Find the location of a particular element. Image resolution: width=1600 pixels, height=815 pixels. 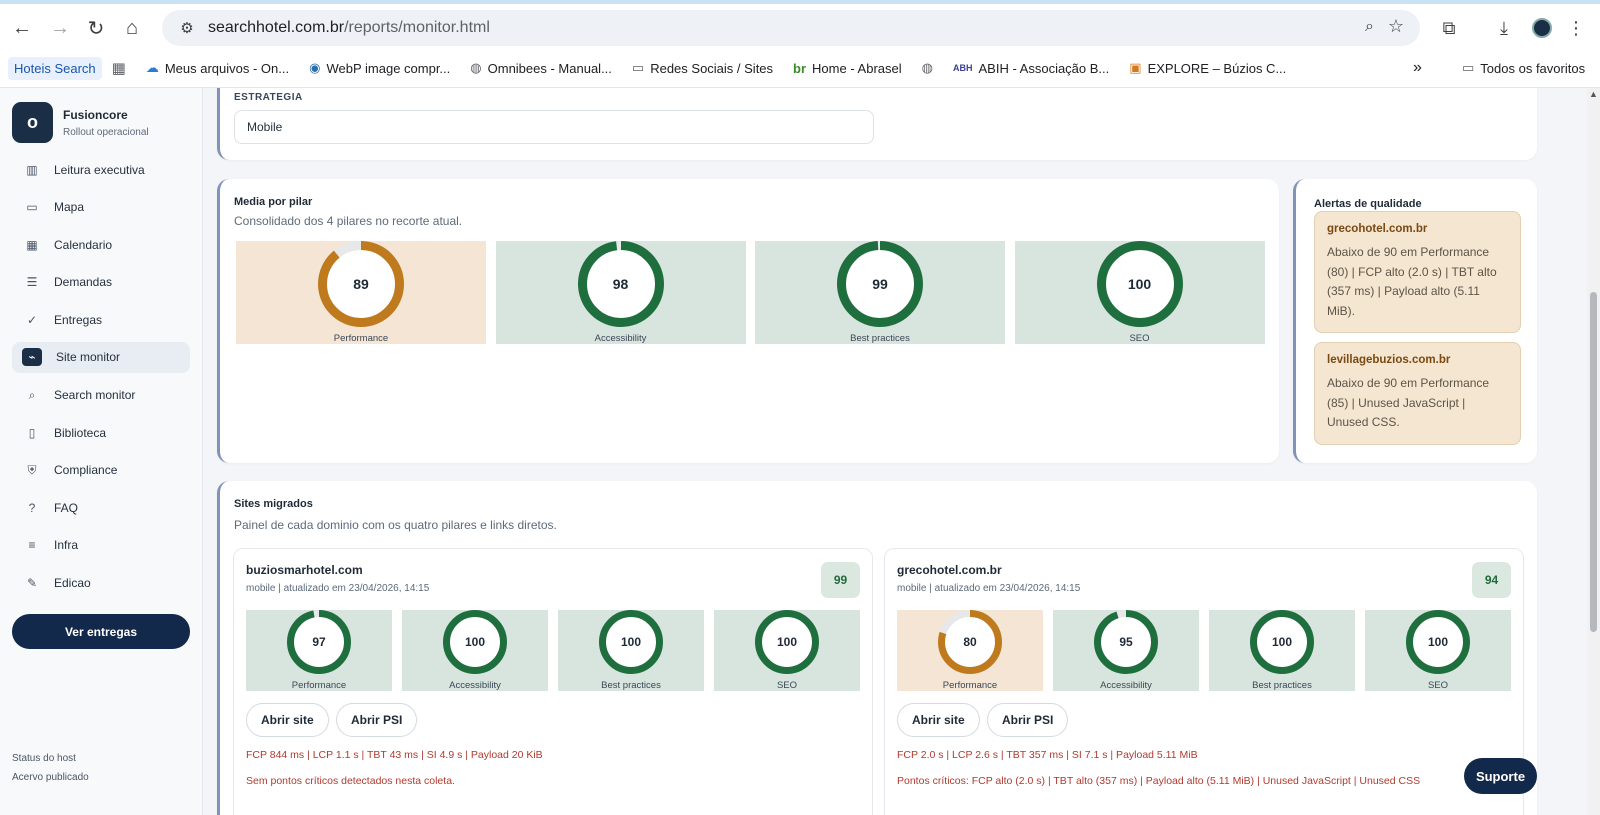

reload-icon: ↻ is located at coordinates (96, 28).